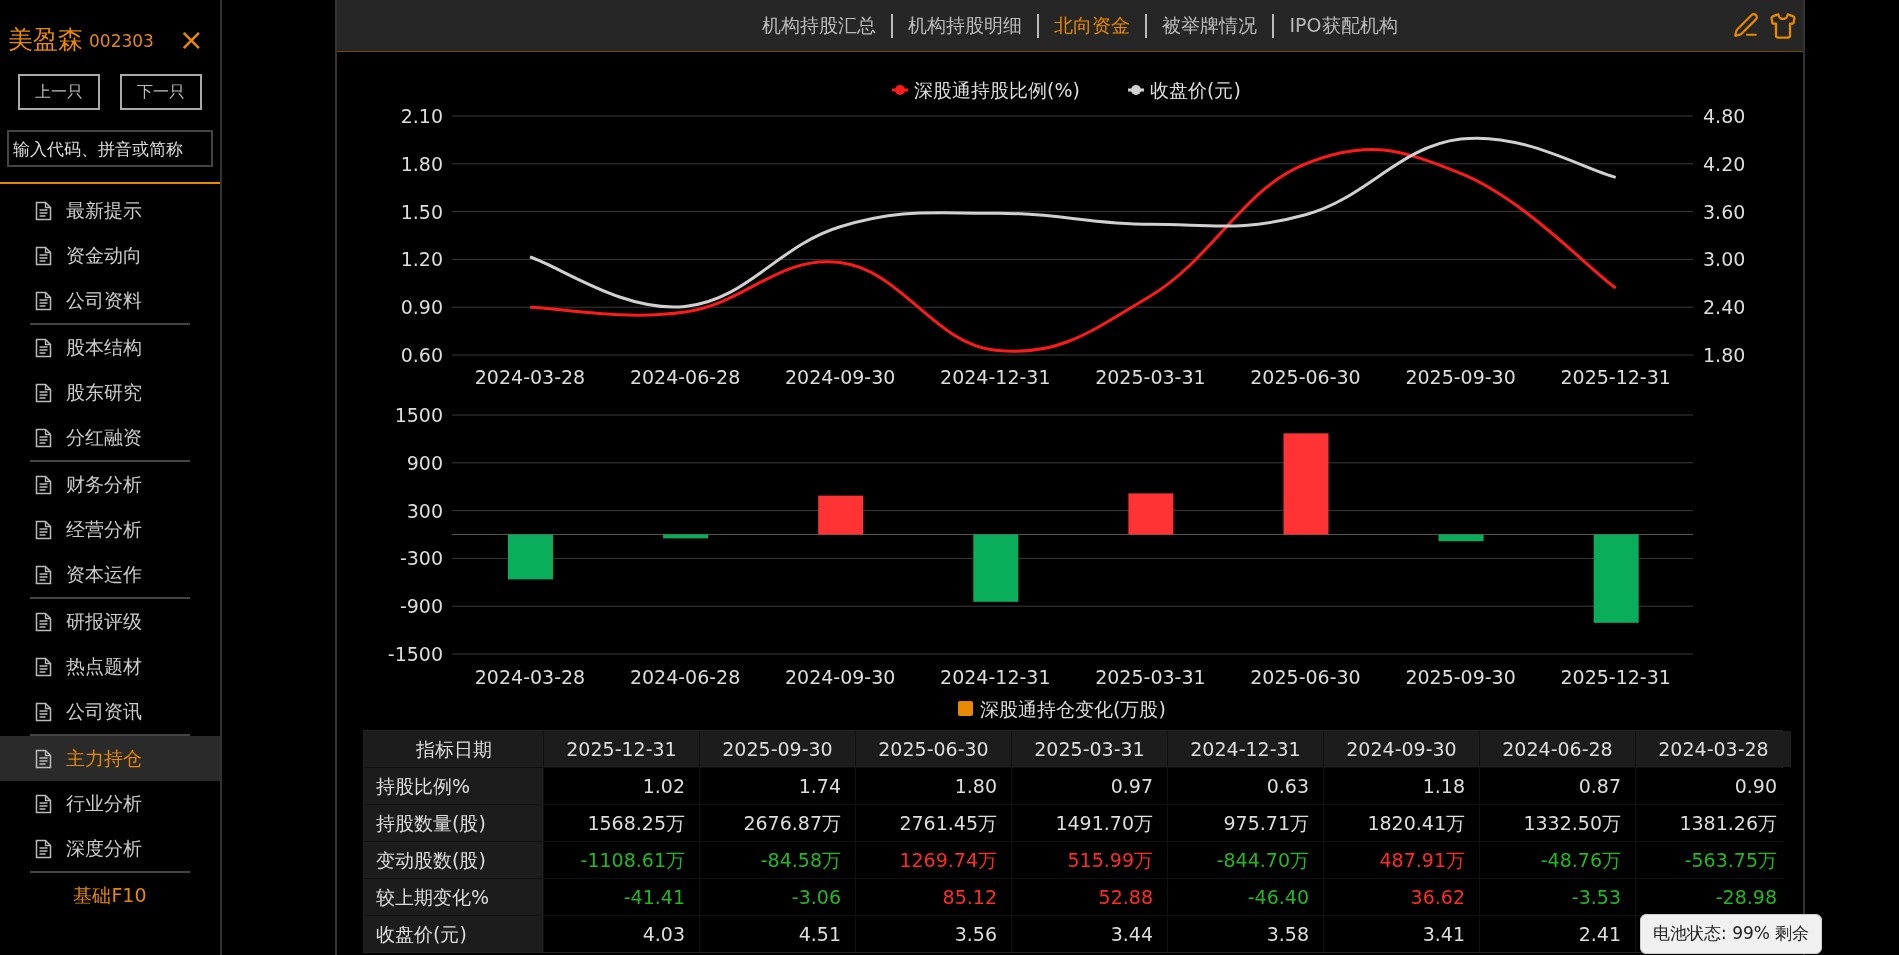 This screenshot has height=955, width=1899. I want to click on close-button: ×, so click(191, 40).